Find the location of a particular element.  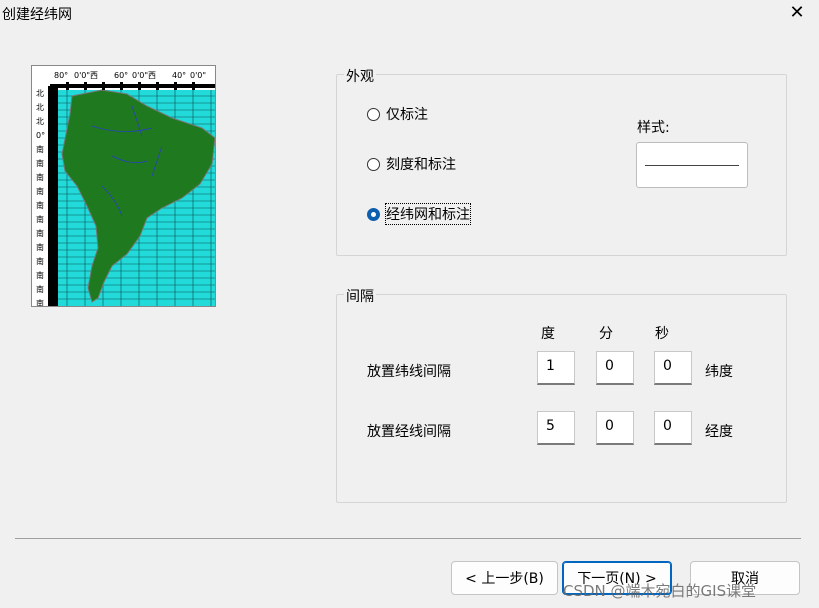

preview-side-label: 0° is located at coordinates (40, 135).